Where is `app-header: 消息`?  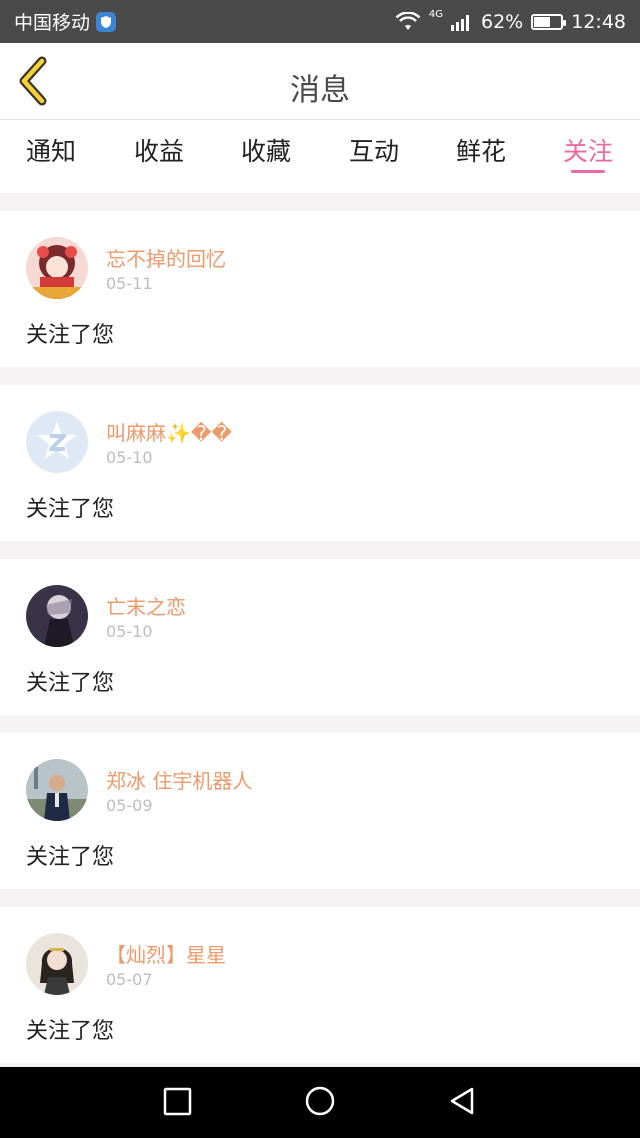 app-header: 消息 is located at coordinates (320, 81).